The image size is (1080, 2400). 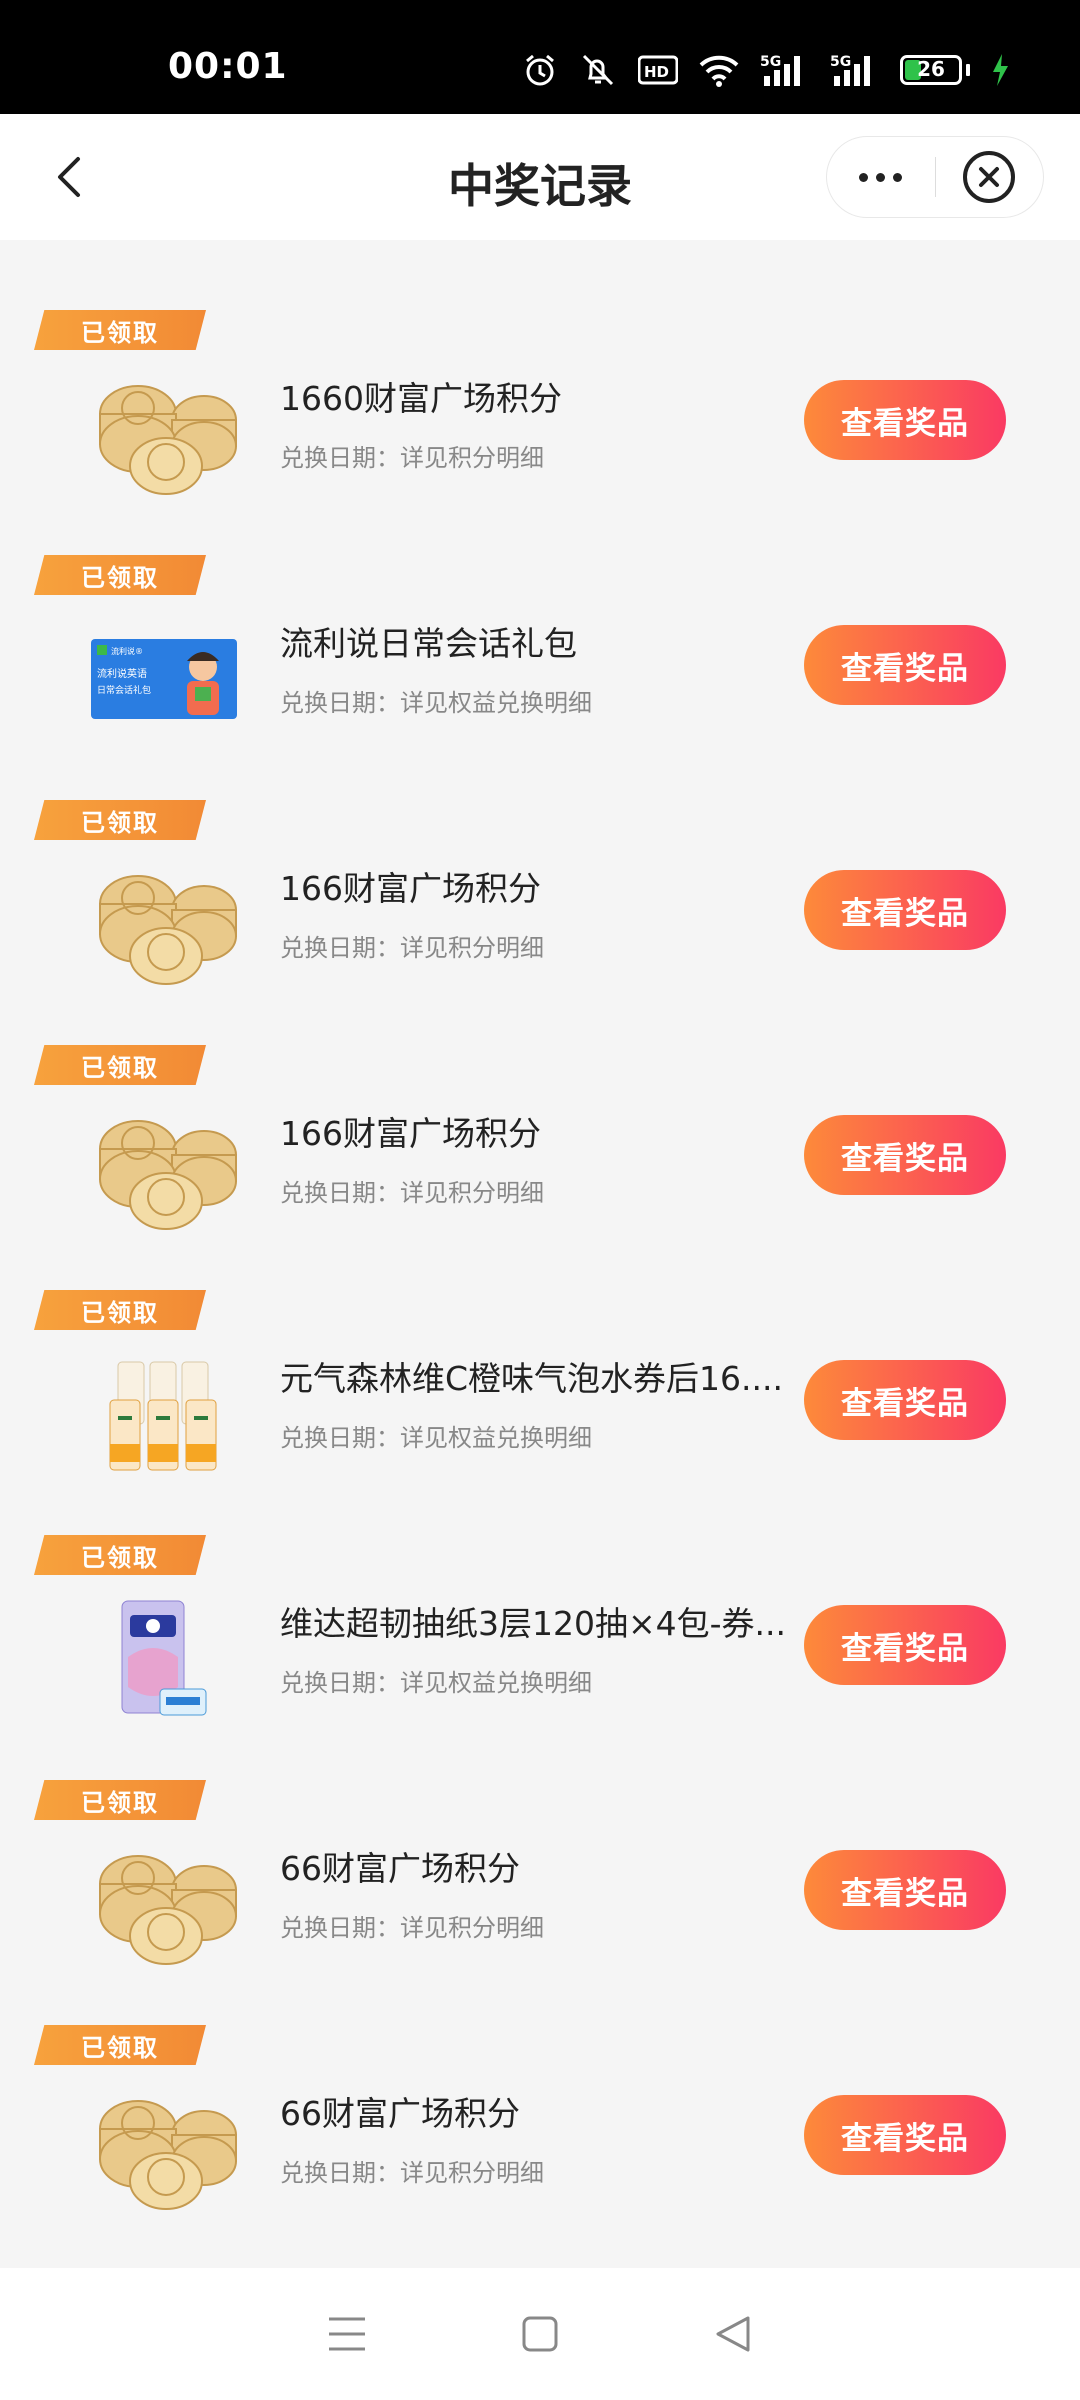 What do you see at coordinates (127, 651) in the screenshot?
I see `card-brand: 流利说®` at bounding box center [127, 651].